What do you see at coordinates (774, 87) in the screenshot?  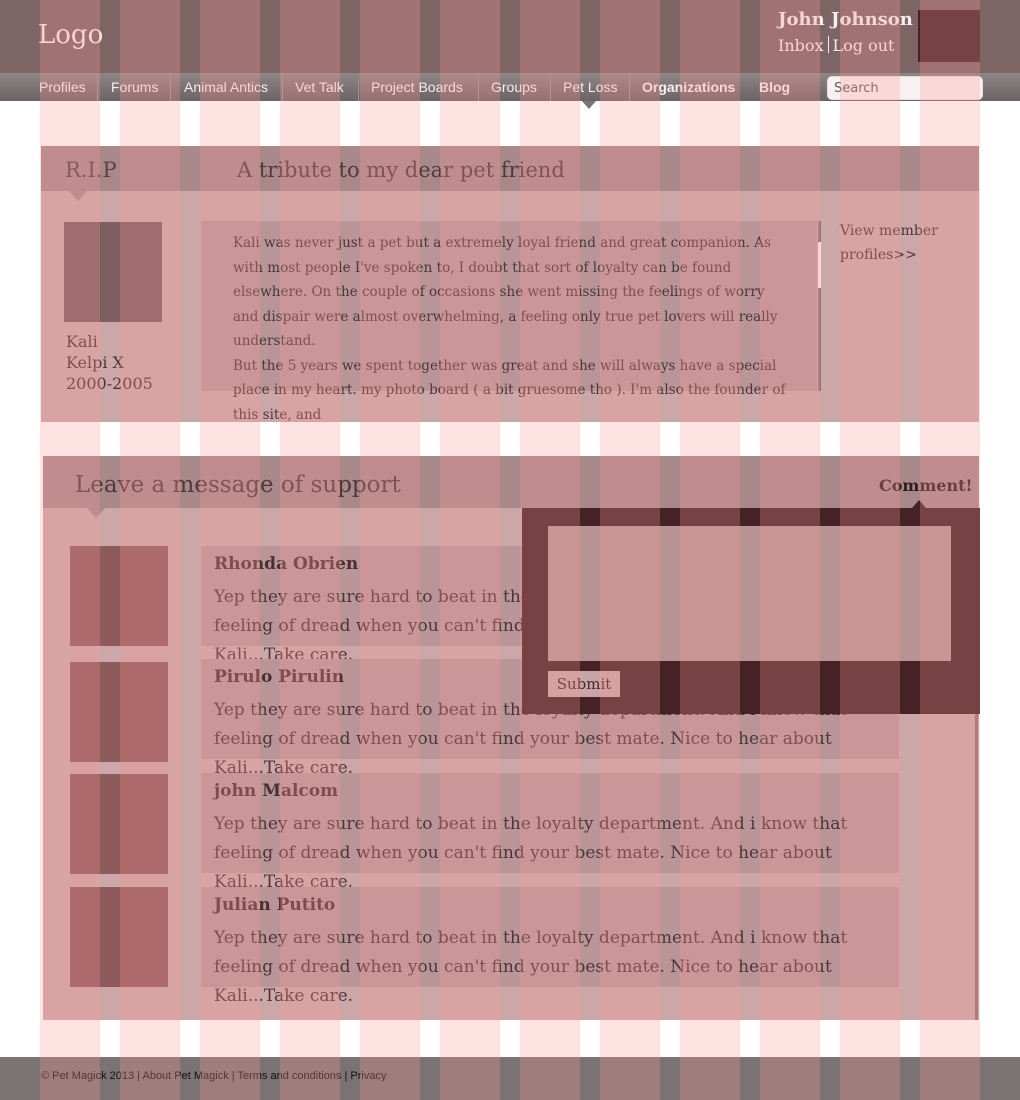 I see `nav-item-blog: Blog` at bounding box center [774, 87].